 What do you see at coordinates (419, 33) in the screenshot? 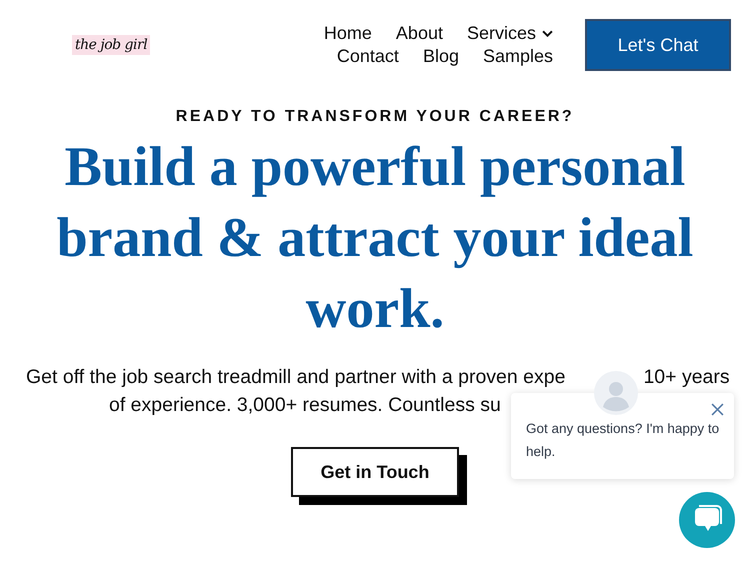
I see `nav-link: About` at bounding box center [419, 33].